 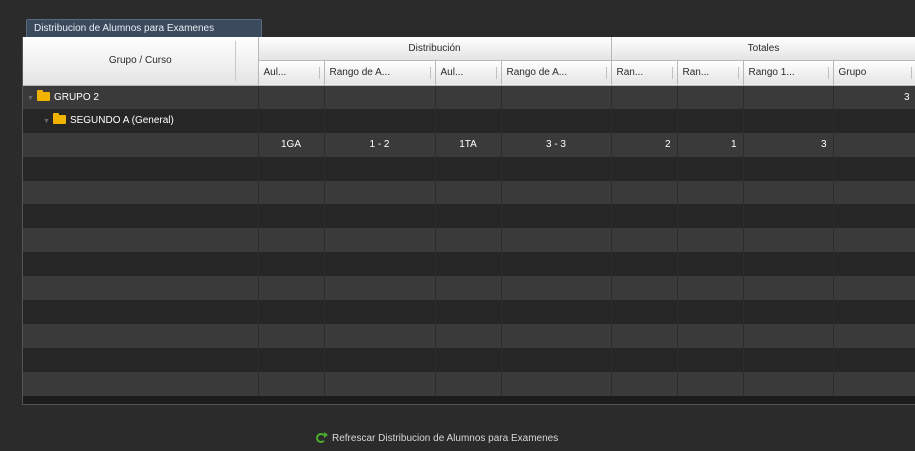 What do you see at coordinates (469, 144) in the screenshot?
I see `table-row: 1GA 1 - 2 1TA 3 - 3 2 1 3` at bounding box center [469, 144].